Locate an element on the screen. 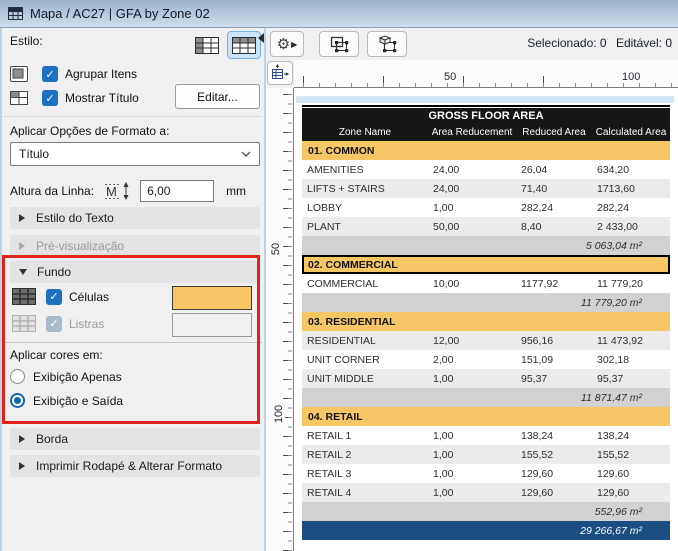  table-cell: LOBBY is located at coordinates (365, 208).